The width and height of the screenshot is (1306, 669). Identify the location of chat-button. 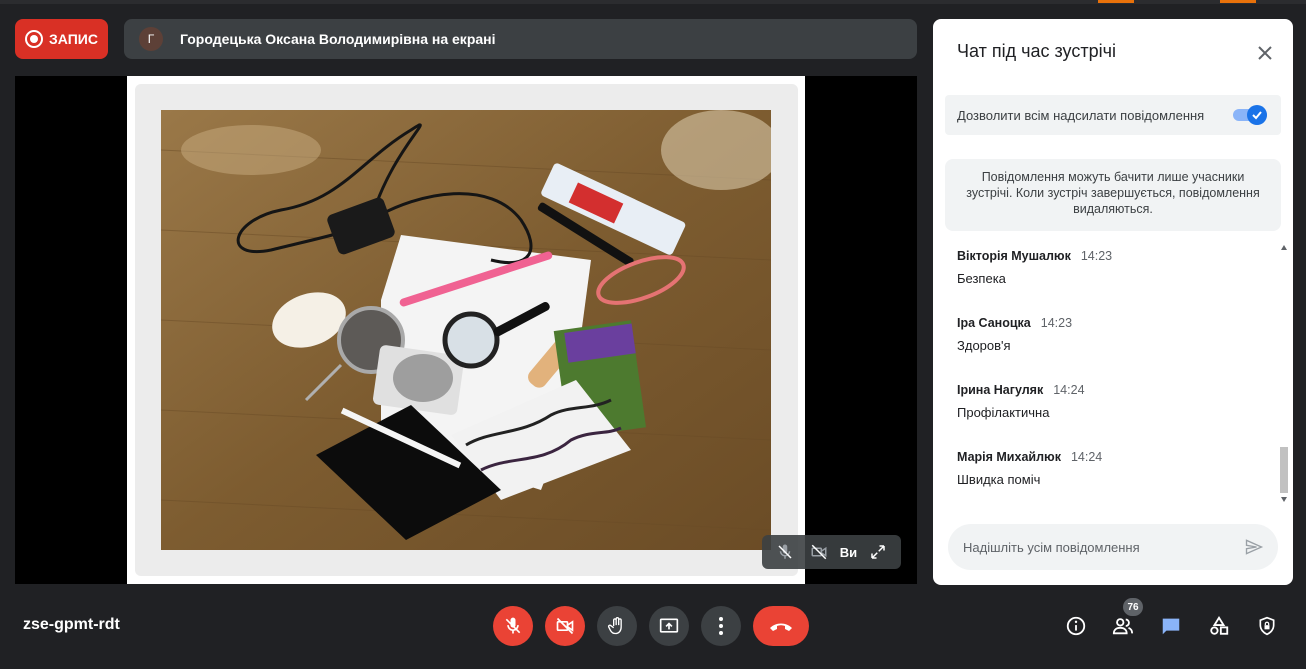
(1171, 626).